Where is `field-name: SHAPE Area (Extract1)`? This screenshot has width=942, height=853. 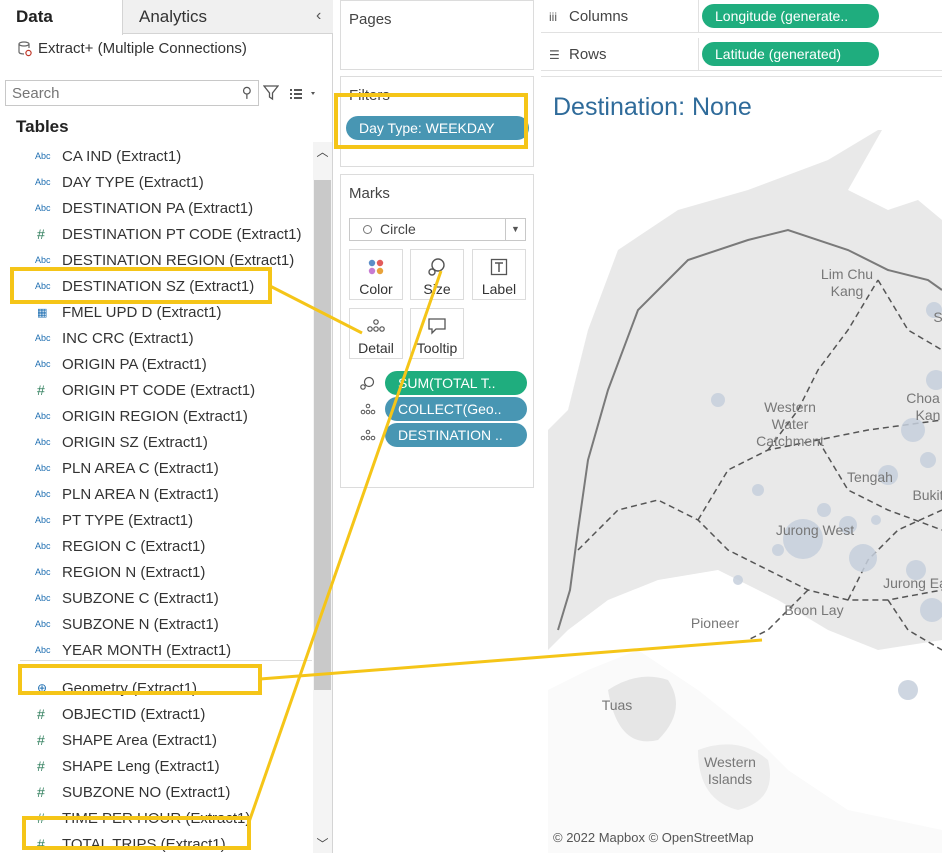 field-name: SHAPE Area (Extract1) is located at coordinates (140, 740).